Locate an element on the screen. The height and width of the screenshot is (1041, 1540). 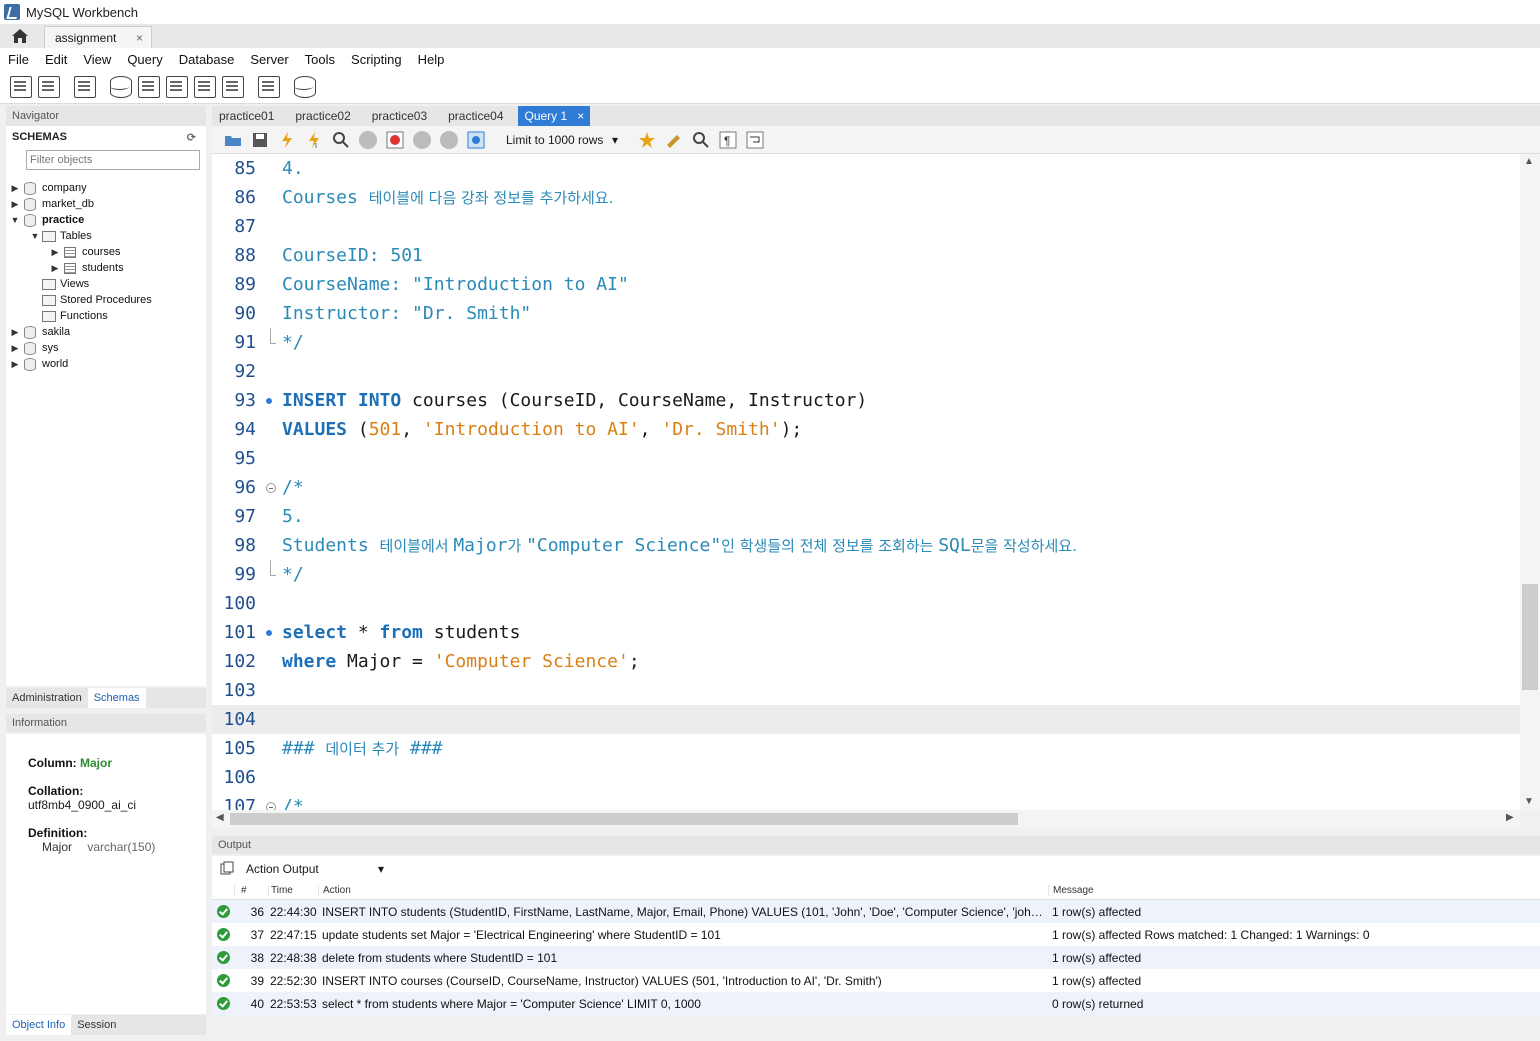
tab-practice02: practice02 is located at coordinates (326, 116).